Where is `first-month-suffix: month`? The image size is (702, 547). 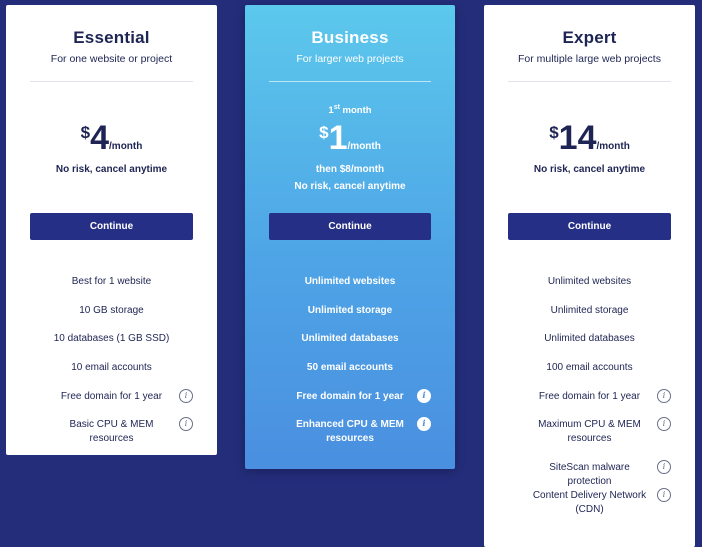
first-month-suffix: month is located at coordinates (355, 111).